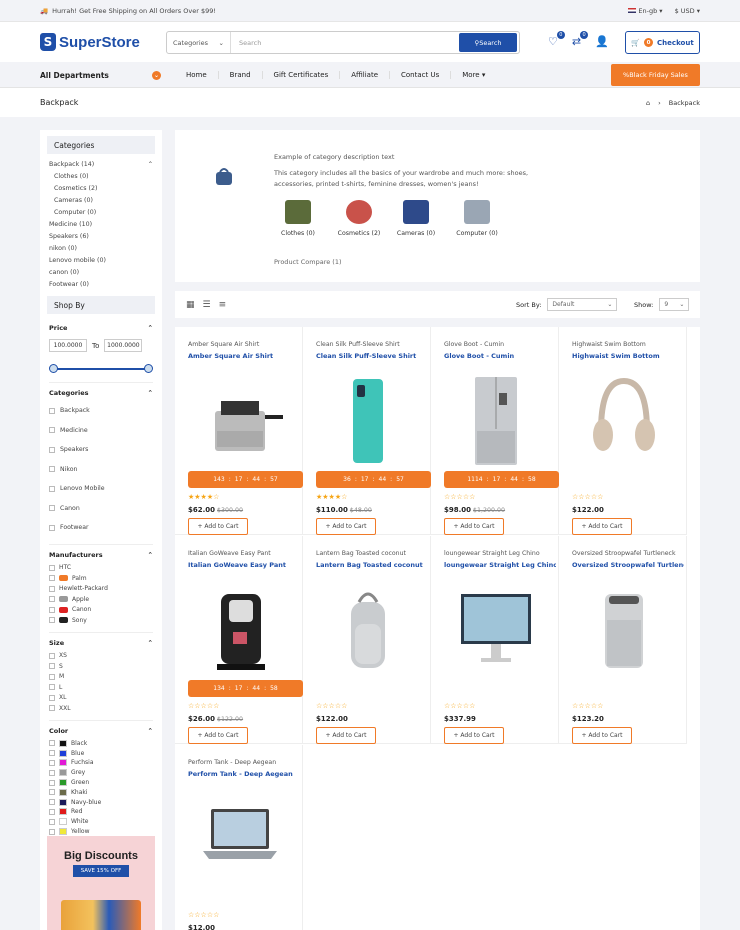 This screenshot has height=930, width=740. Describe the element at coordinates (101, 450) in the screenshot. I see `category-filter-checkbox: Speakers` at that location.